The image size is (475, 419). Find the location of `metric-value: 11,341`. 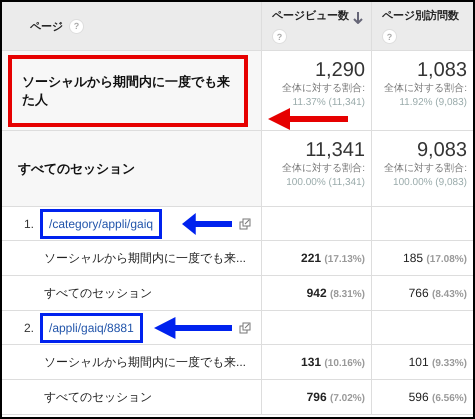

metric-value: 11,341 is located at coordinates (335, 150).